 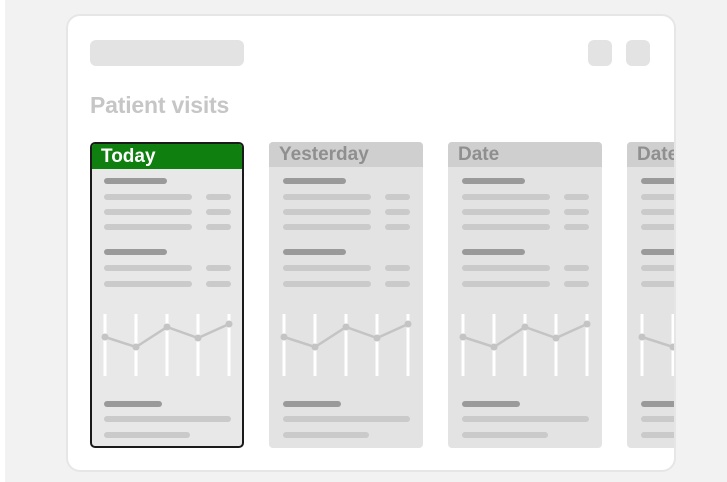 I want to click on visit-card-date: Date, so click(x=525, y=295).